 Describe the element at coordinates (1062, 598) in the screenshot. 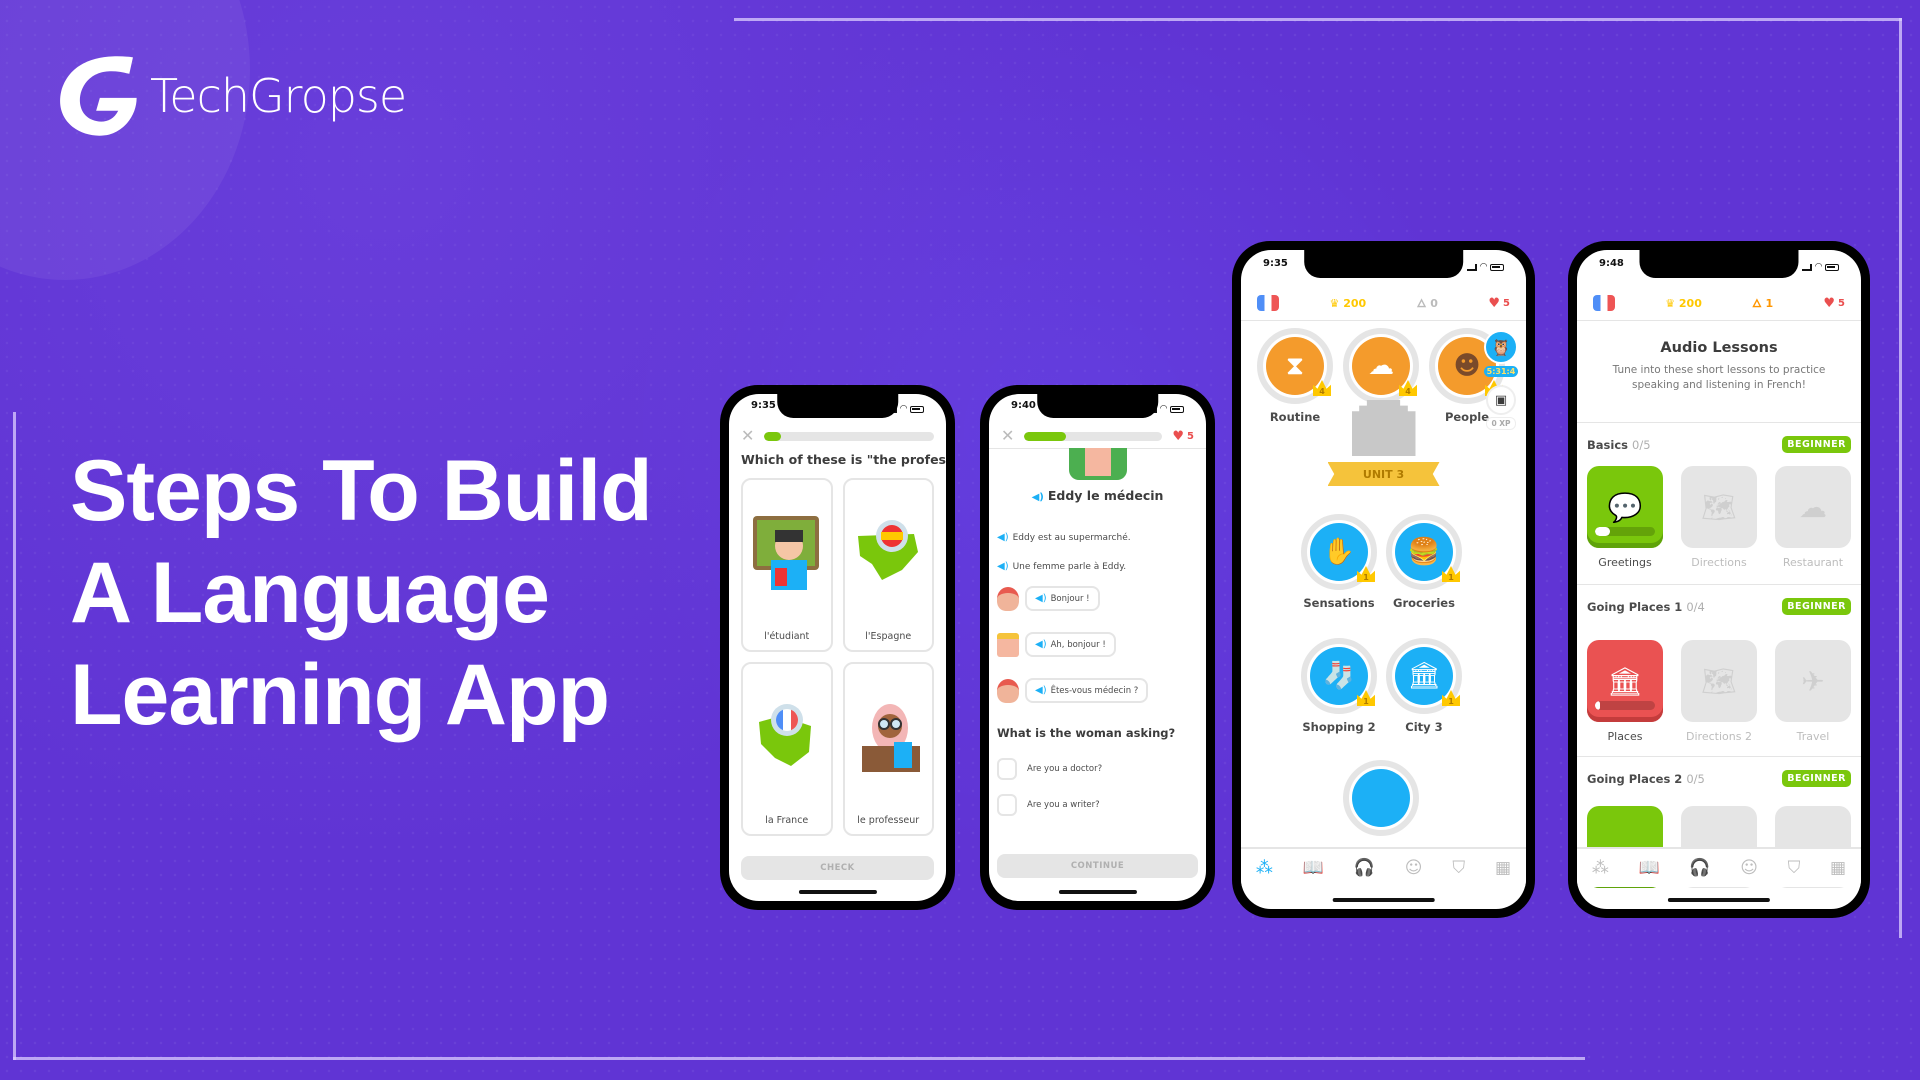

I see `speech-bubble: ◀) Bonjour !` at that location.